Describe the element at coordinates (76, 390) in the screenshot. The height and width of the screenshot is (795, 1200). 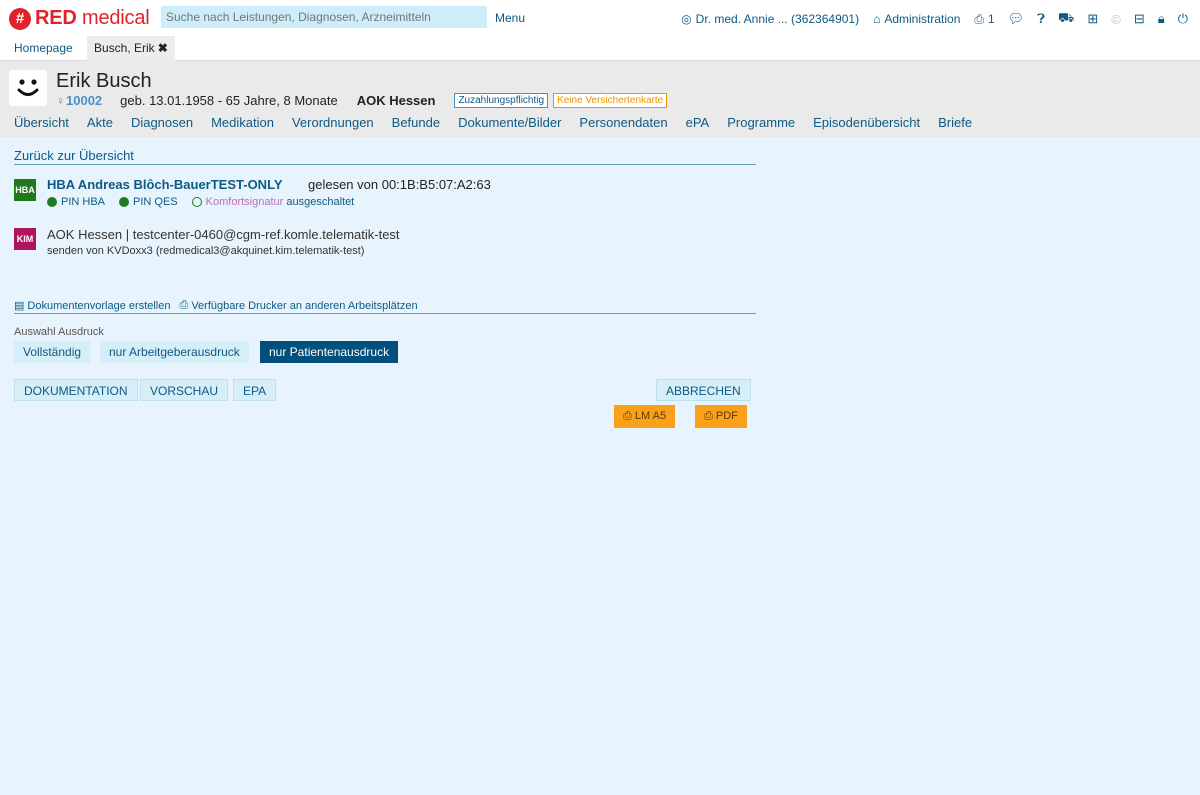
I see `dokumentation-button: DOKUMENTATION` at that location.